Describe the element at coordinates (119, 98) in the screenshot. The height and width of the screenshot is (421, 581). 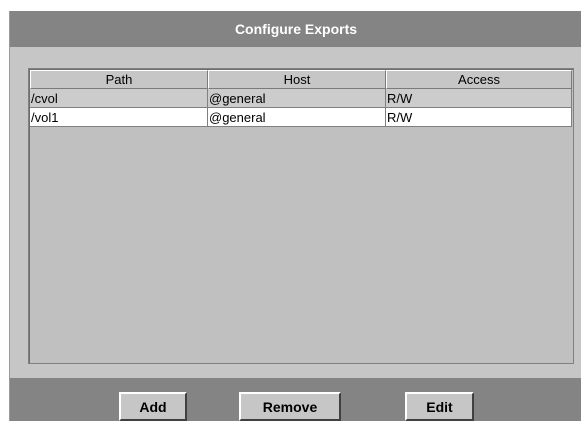
I see `cell-path: /cvol` at that location.